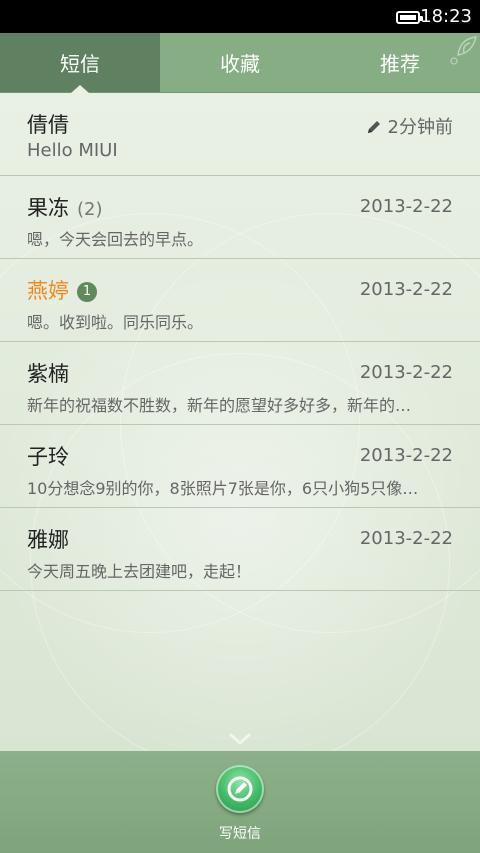 Image resolution: width=480 pixels, height=853 pixels. Describe the element at coordinates (446, 16) in the screenshot. I see `status-time: 18:23` at that location.